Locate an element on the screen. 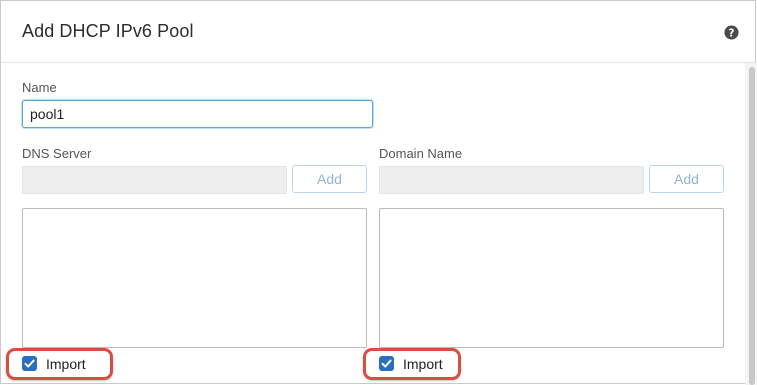 Image resolution: width=757 pixels, height=385 pixels. dns-server-input is located at coordinates (154, 180).